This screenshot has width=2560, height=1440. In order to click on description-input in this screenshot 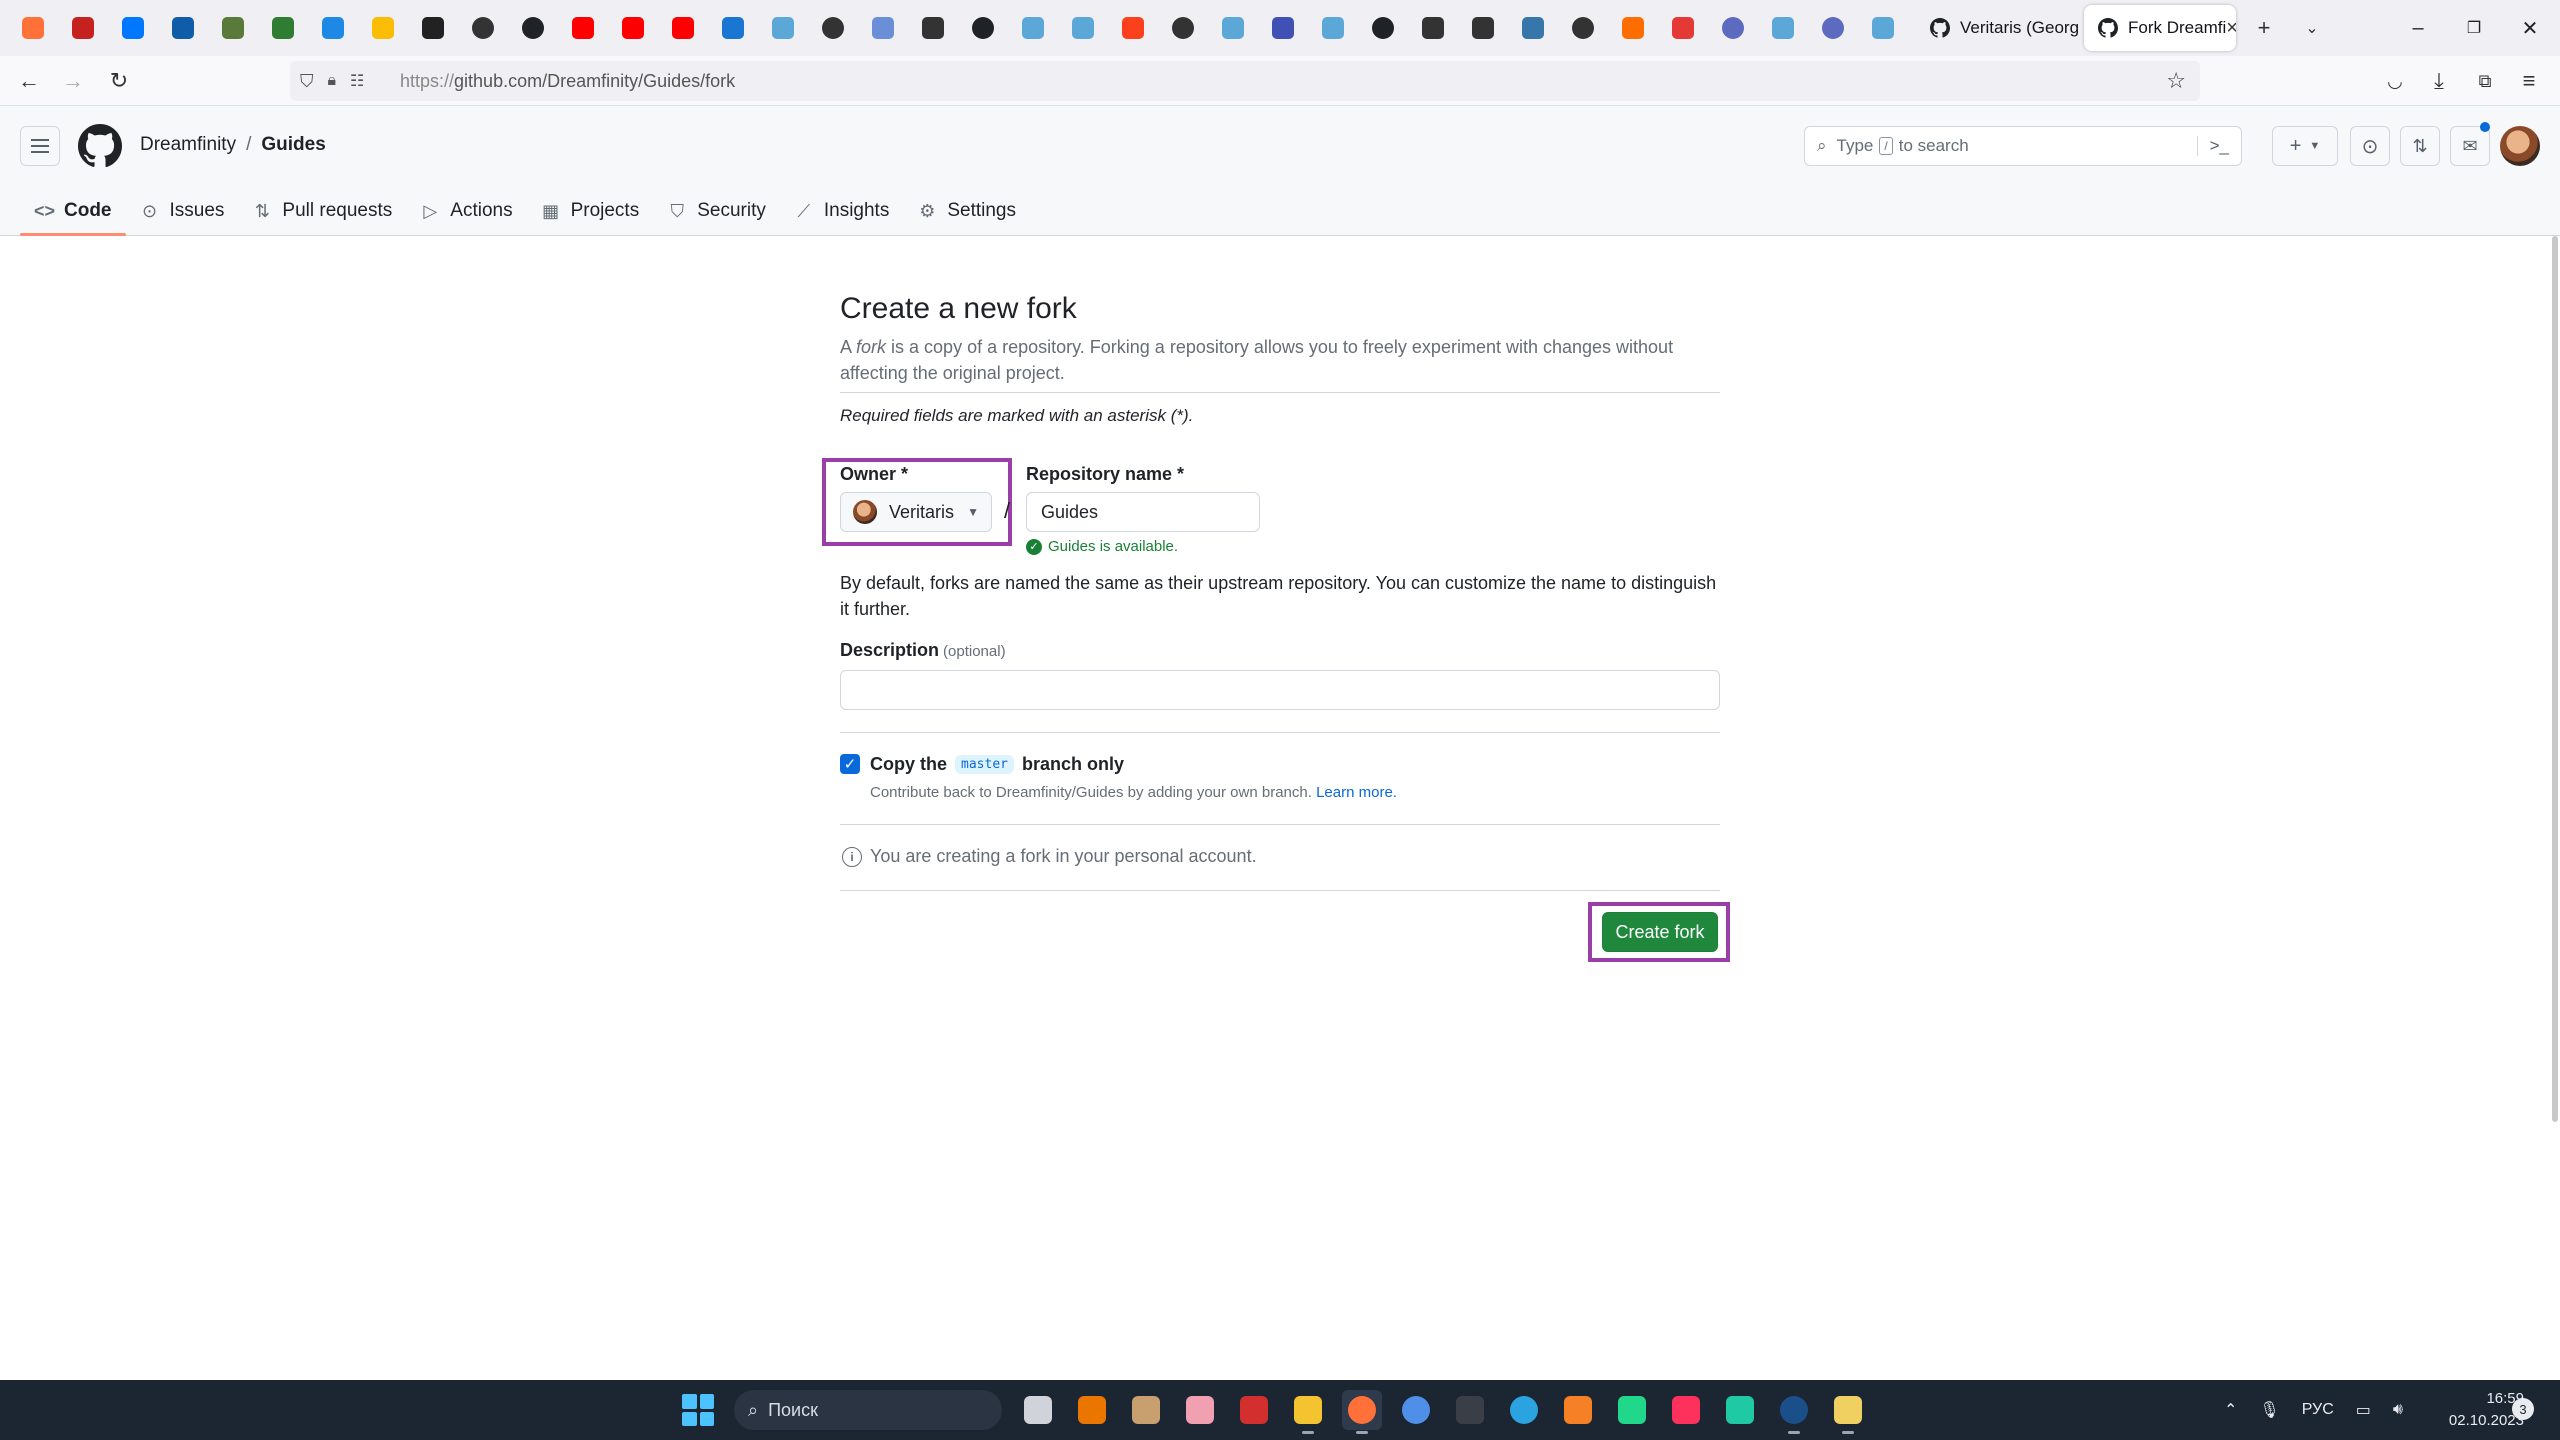, I will do `click(1280, 690)`.